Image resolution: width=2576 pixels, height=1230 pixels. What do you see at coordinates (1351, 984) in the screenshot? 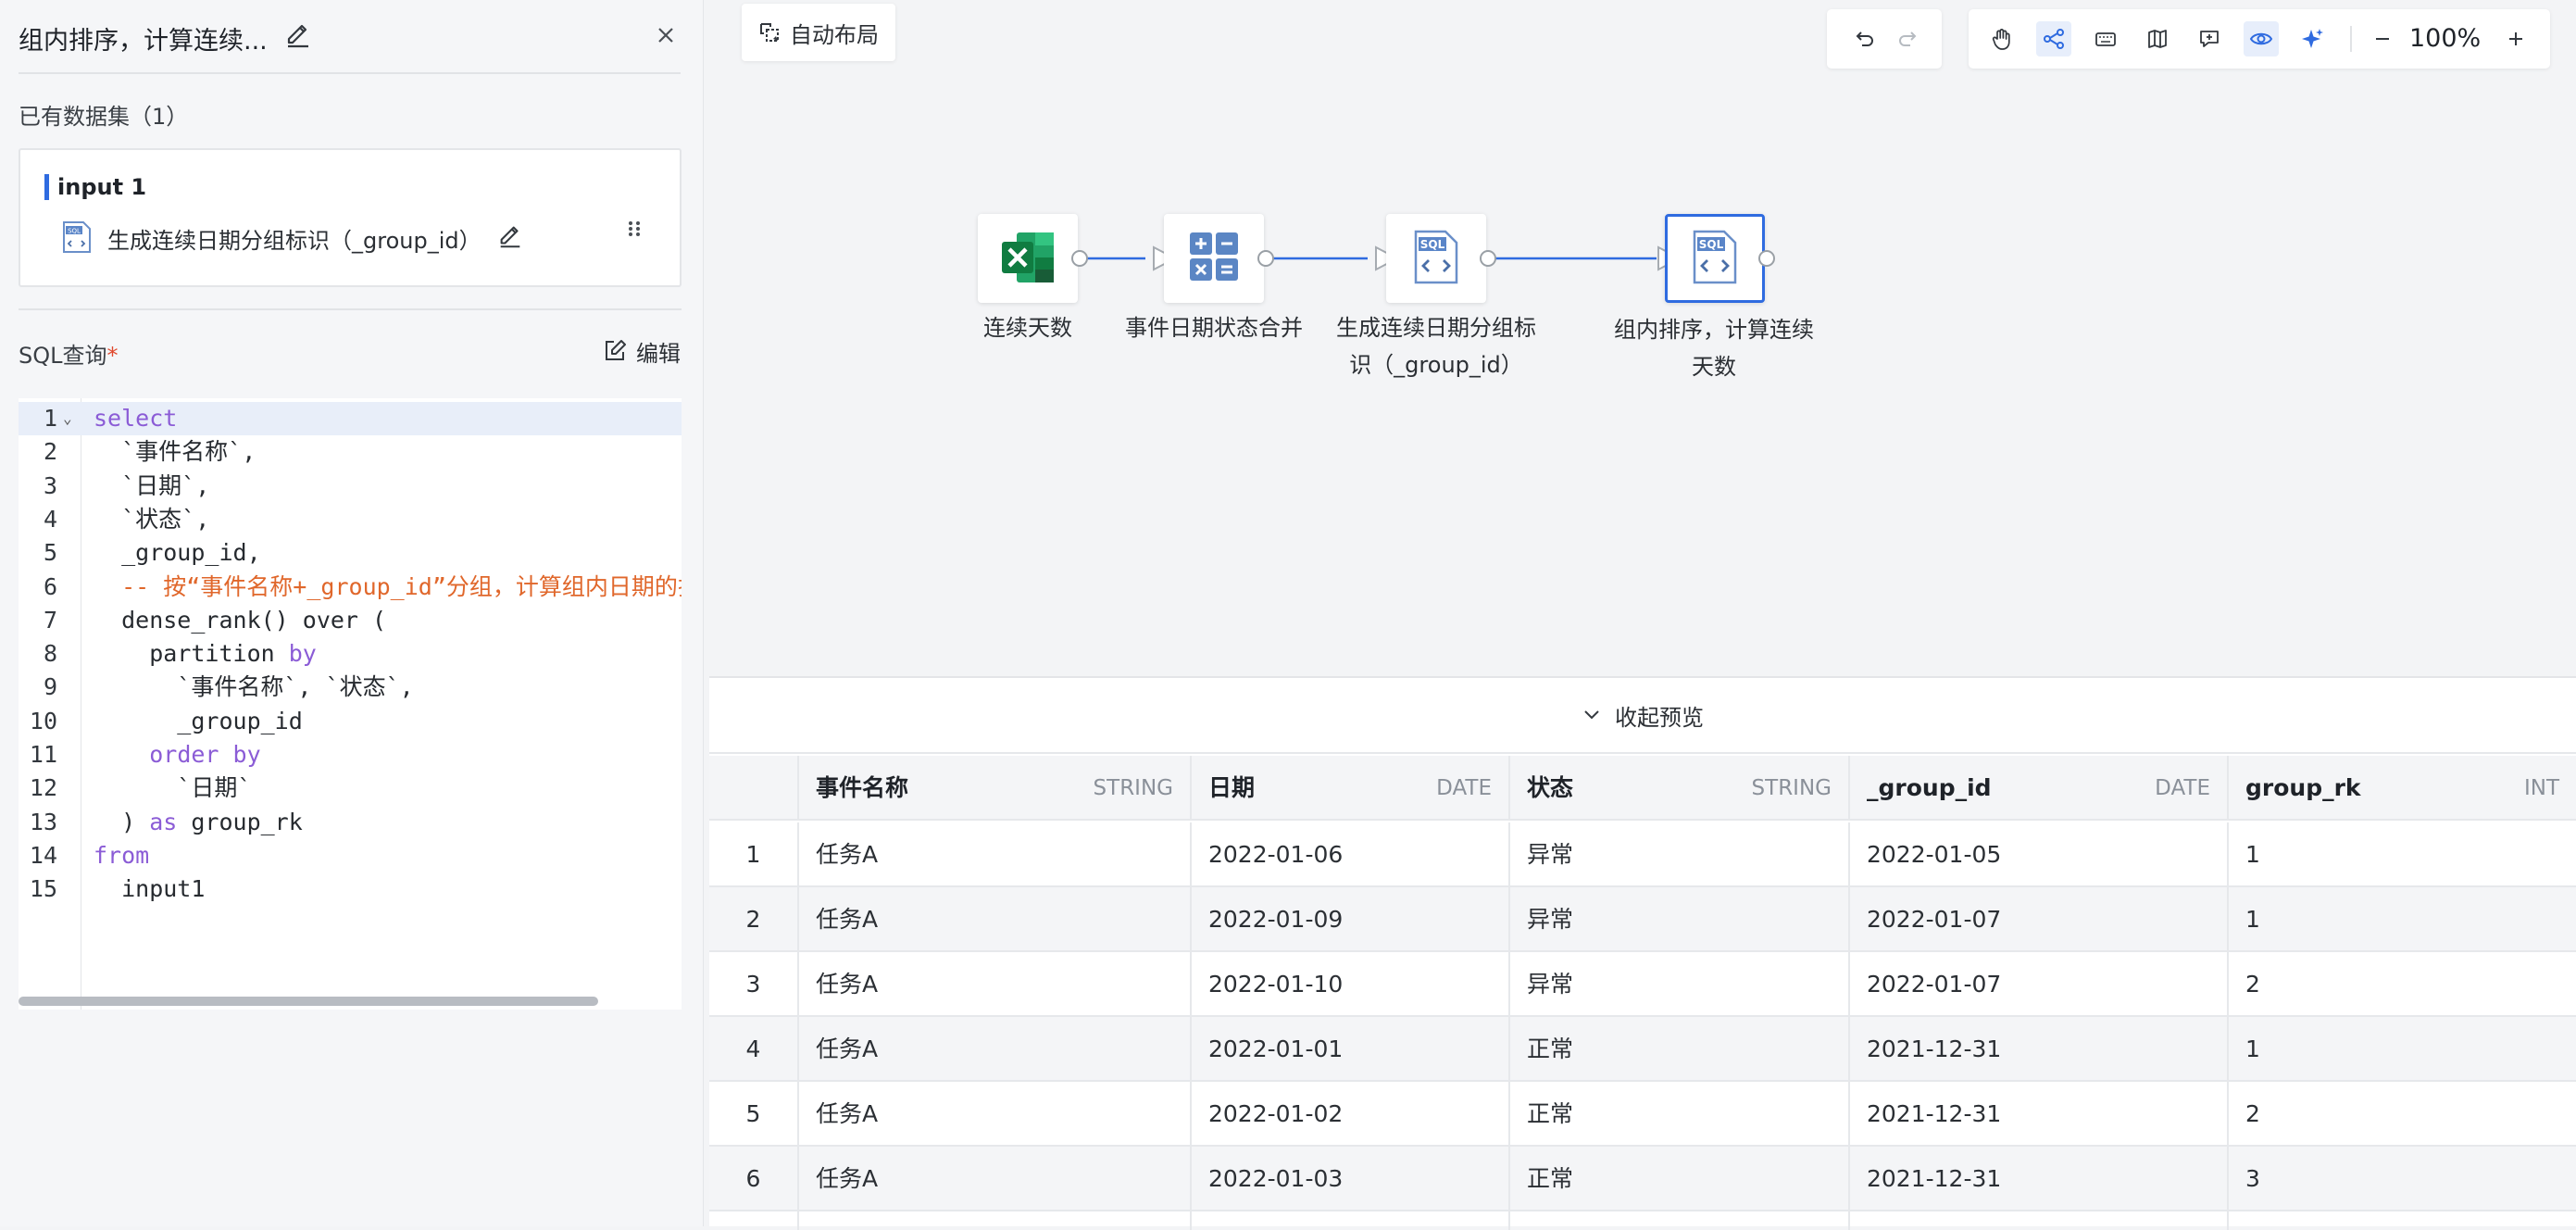
I see `table-cell: 2022-01-10` at bounding box center [1351, 984].